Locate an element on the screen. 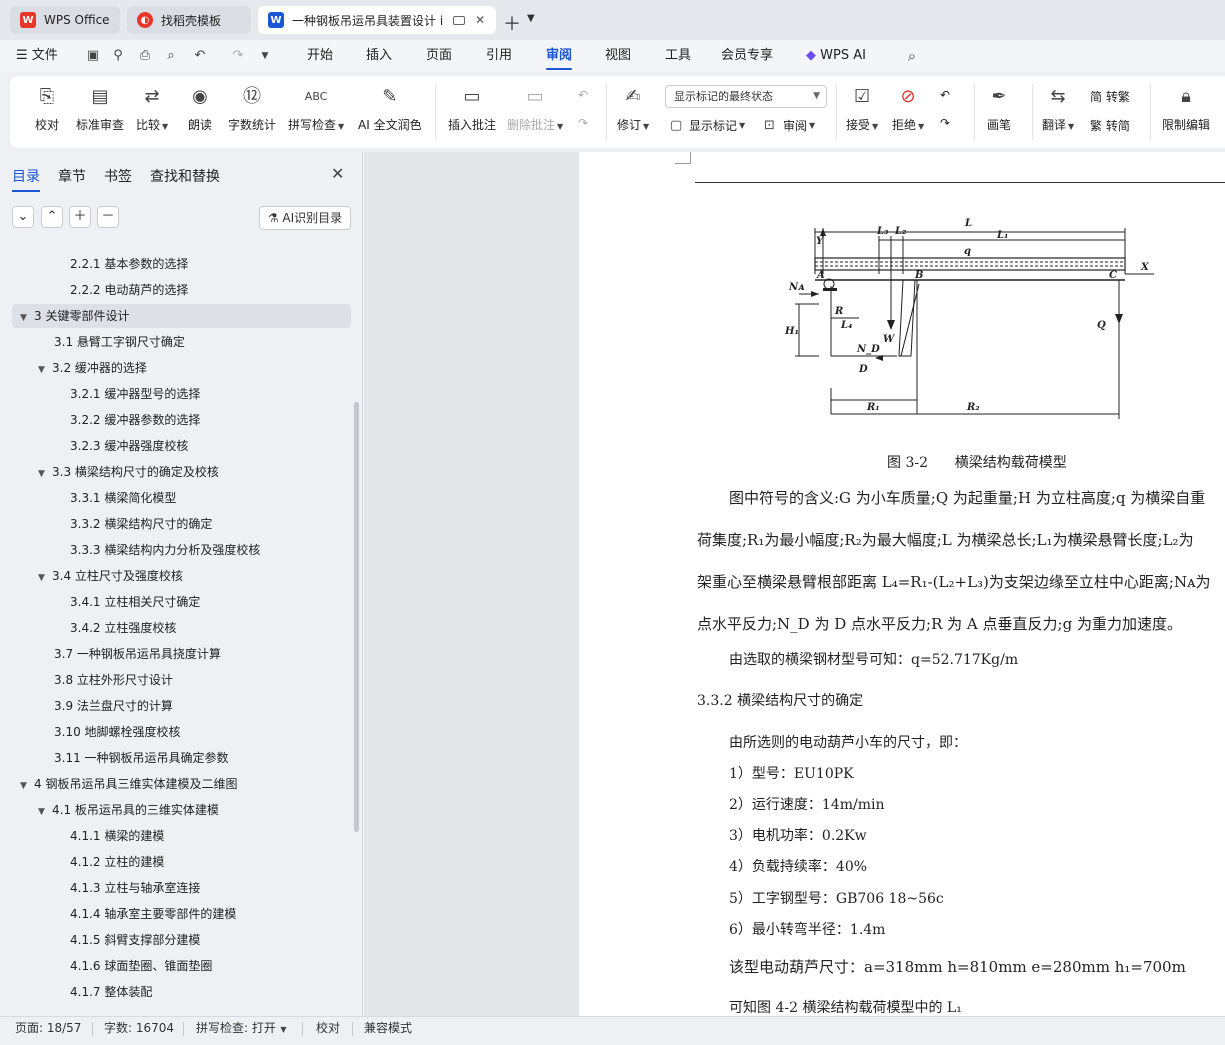 This screenshot has width=1225, height=1045. track-changes-button: ✍ 修订 ▼ is located at coordinates (633, 108).